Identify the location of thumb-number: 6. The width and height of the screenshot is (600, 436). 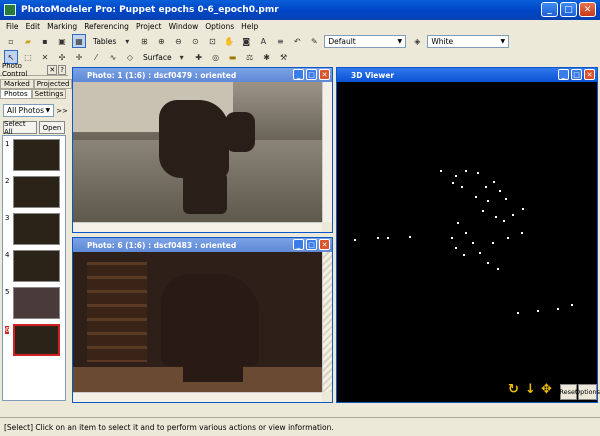
(7, 330).